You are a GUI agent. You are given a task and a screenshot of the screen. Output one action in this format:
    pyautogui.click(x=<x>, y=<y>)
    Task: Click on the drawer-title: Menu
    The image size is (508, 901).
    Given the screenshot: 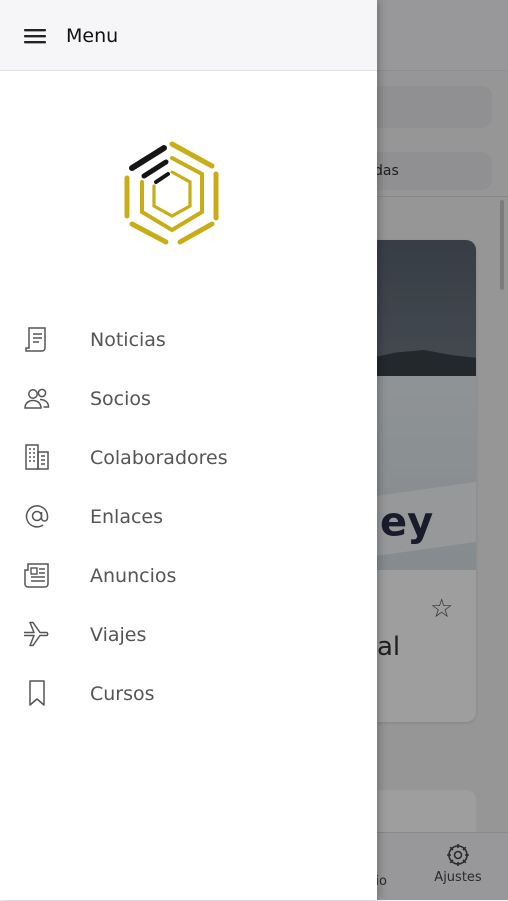 What is the action you would take?
    pyautogui.click(x=92, y=36)
    